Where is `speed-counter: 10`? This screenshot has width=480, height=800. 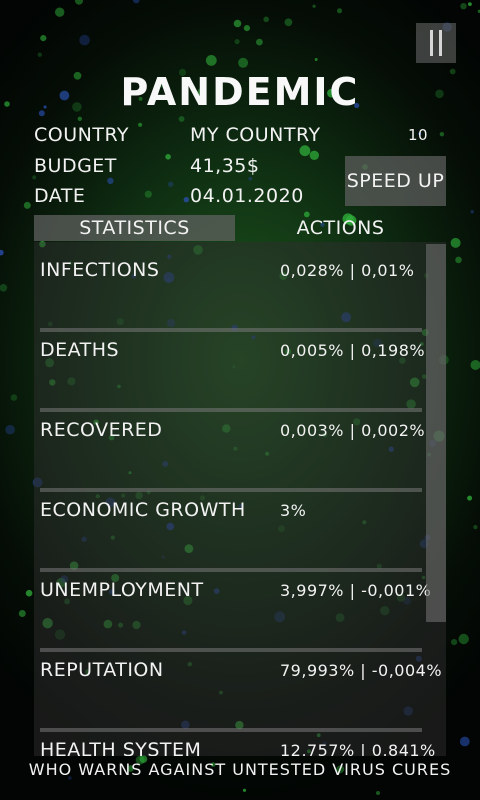
speed-counter: 10 is located at coordinates (418, 135).